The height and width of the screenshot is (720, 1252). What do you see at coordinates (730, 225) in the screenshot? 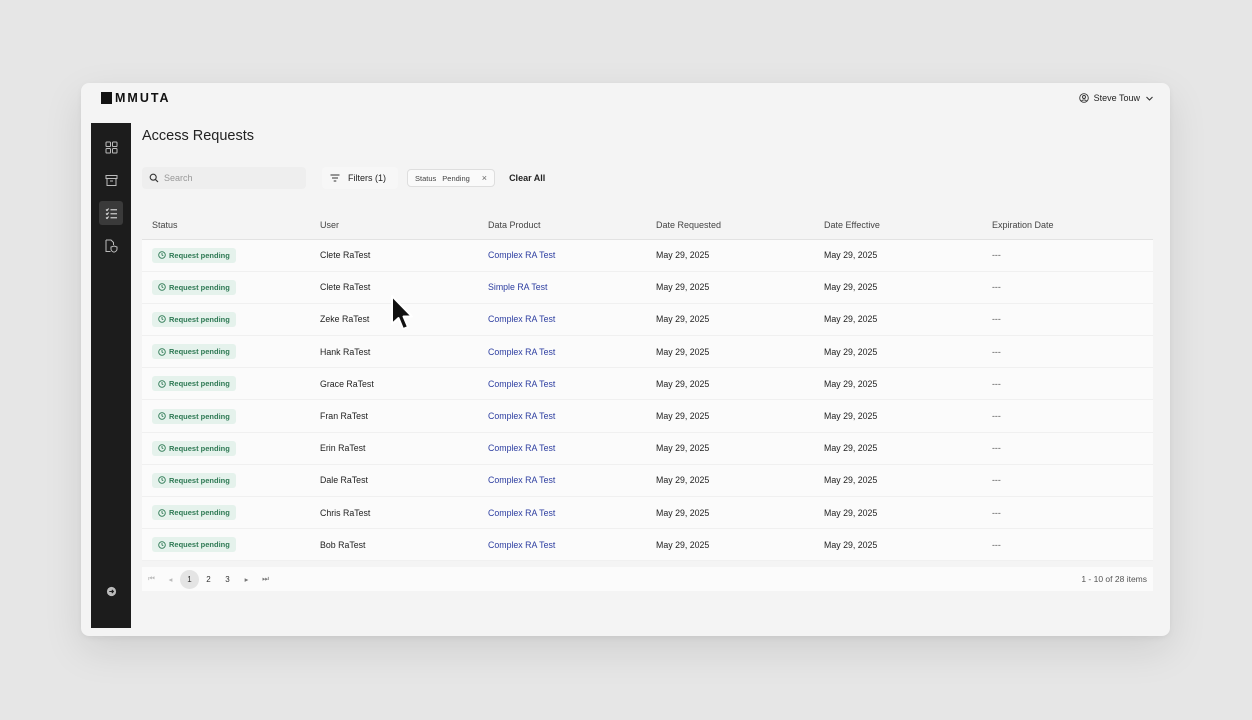
I see `column-header-date-requested: Date Requested` at bounding box center [730, 225].